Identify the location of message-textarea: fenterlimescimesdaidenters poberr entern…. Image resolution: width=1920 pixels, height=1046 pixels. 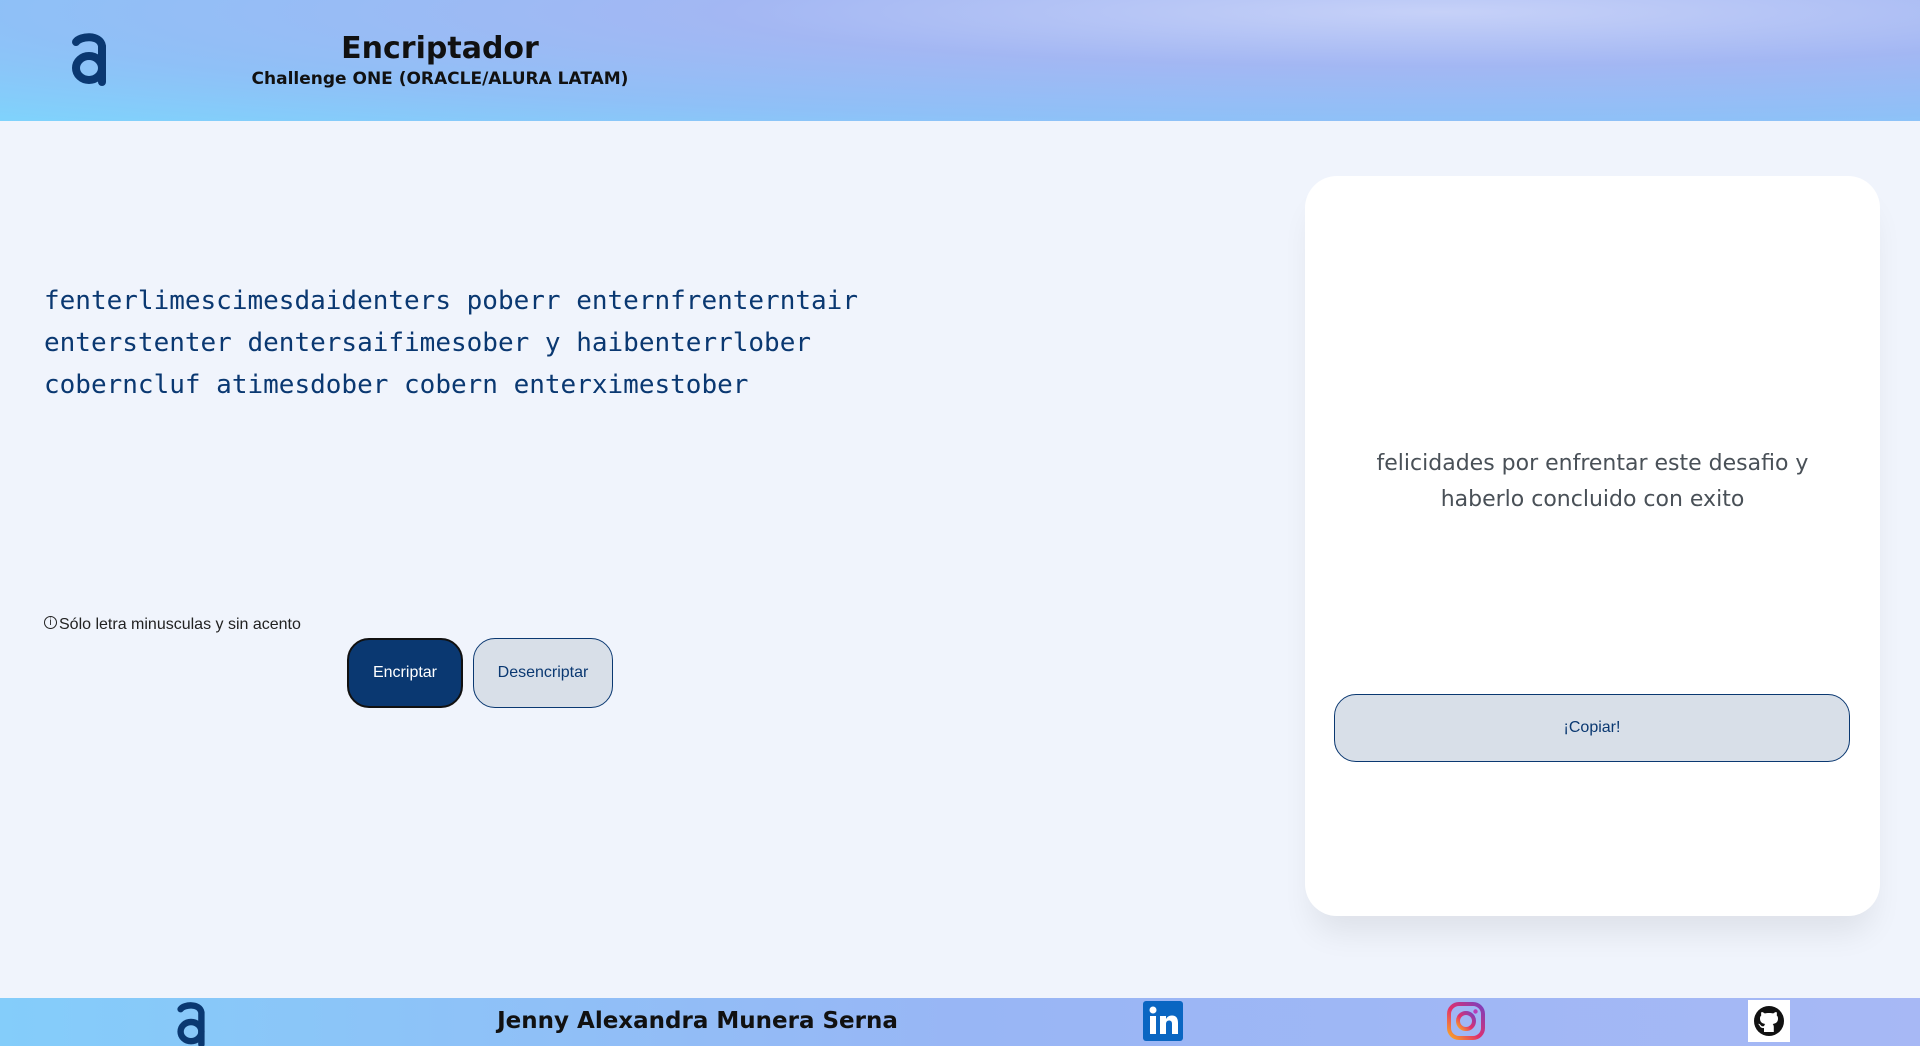
(484, 343).